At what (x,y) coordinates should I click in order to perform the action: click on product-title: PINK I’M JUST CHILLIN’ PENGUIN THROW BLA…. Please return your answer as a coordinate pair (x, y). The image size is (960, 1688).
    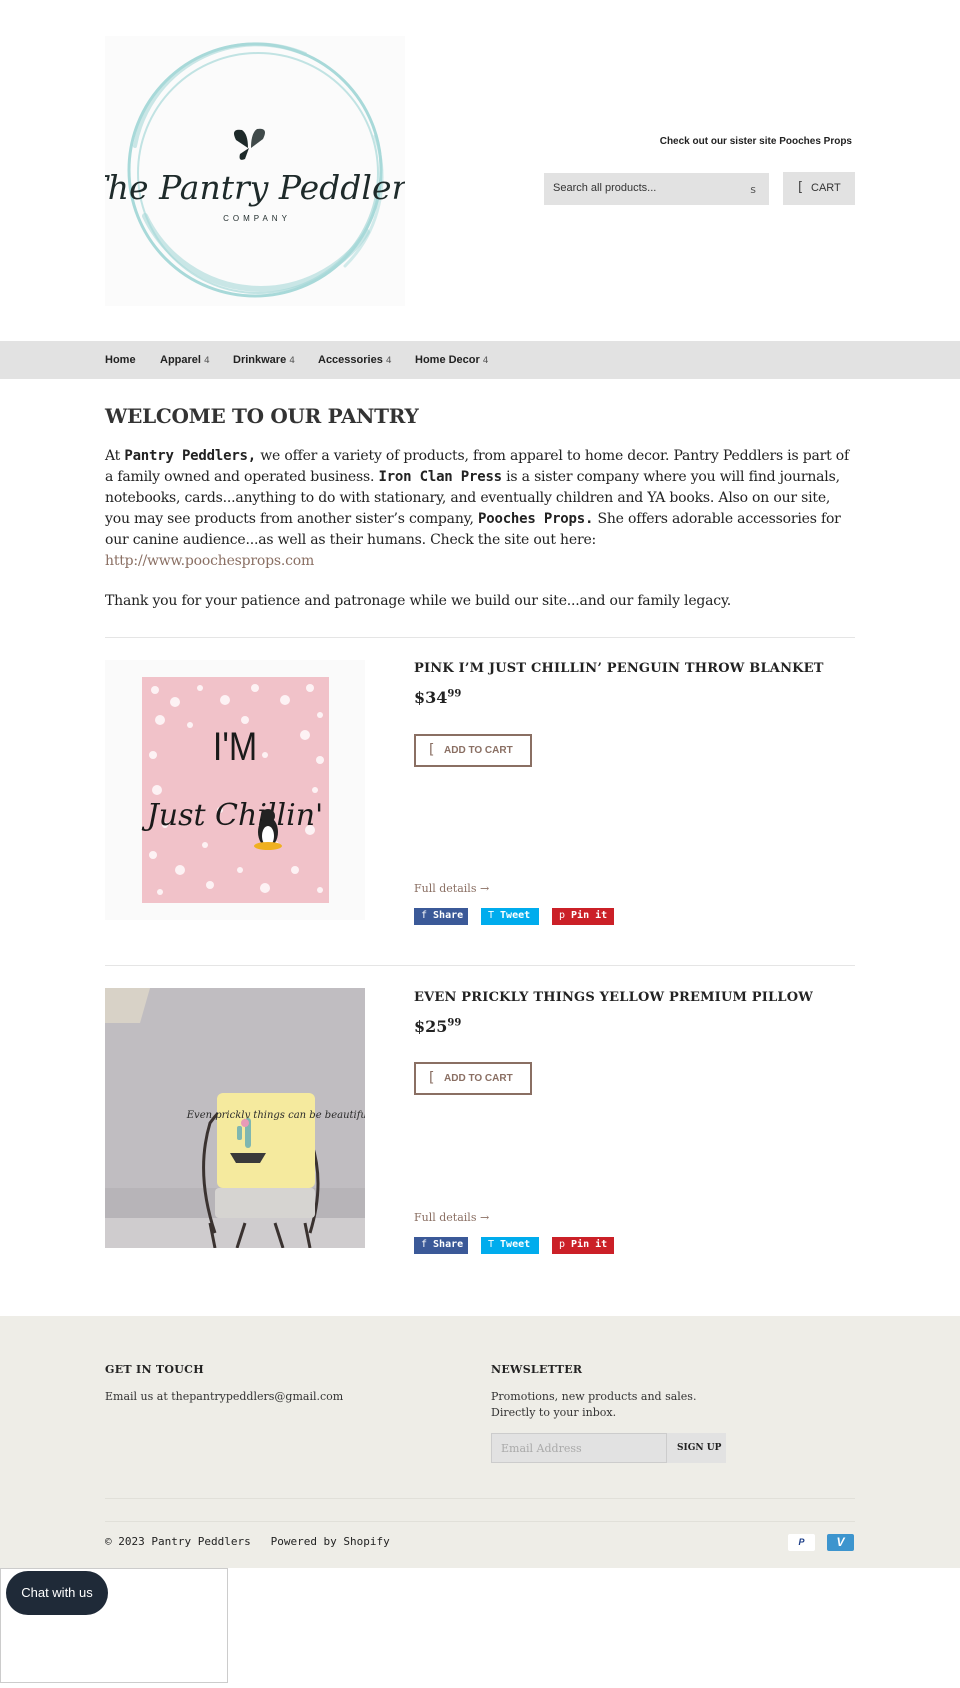
    Looking at the image, I should click on (619, 668).